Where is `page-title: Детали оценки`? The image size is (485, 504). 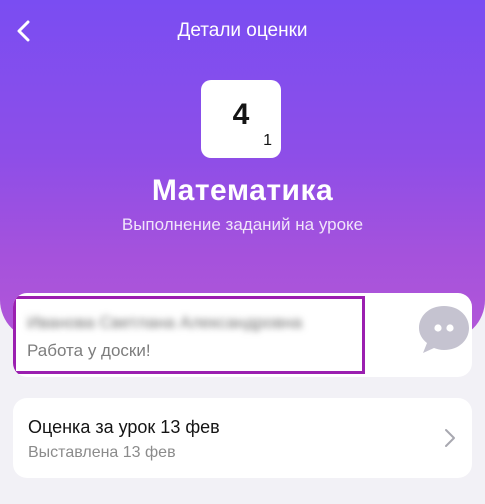 page-title: Детали оценки is located at coordinates (242, 30).